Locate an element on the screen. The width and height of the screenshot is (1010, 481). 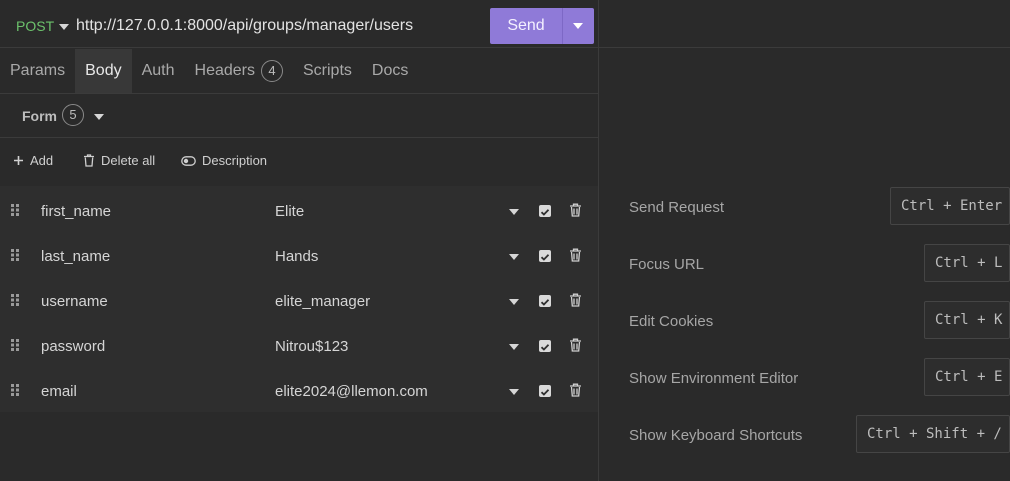
tab-body: Body is located at coordinates (103, 71).